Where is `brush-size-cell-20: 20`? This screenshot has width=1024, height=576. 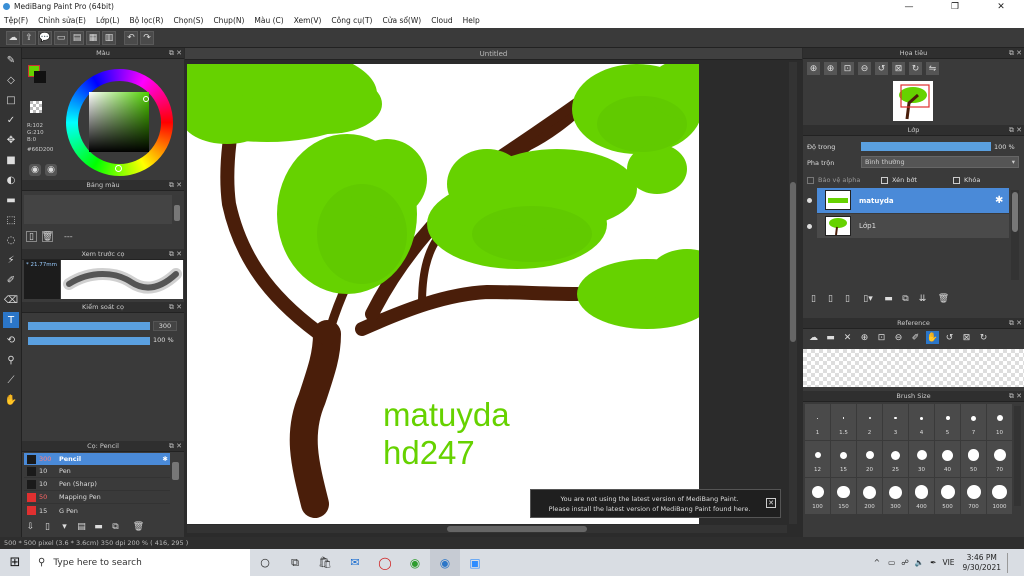
brush-size-cell-20: 20 is located at coordinates (869, 459).